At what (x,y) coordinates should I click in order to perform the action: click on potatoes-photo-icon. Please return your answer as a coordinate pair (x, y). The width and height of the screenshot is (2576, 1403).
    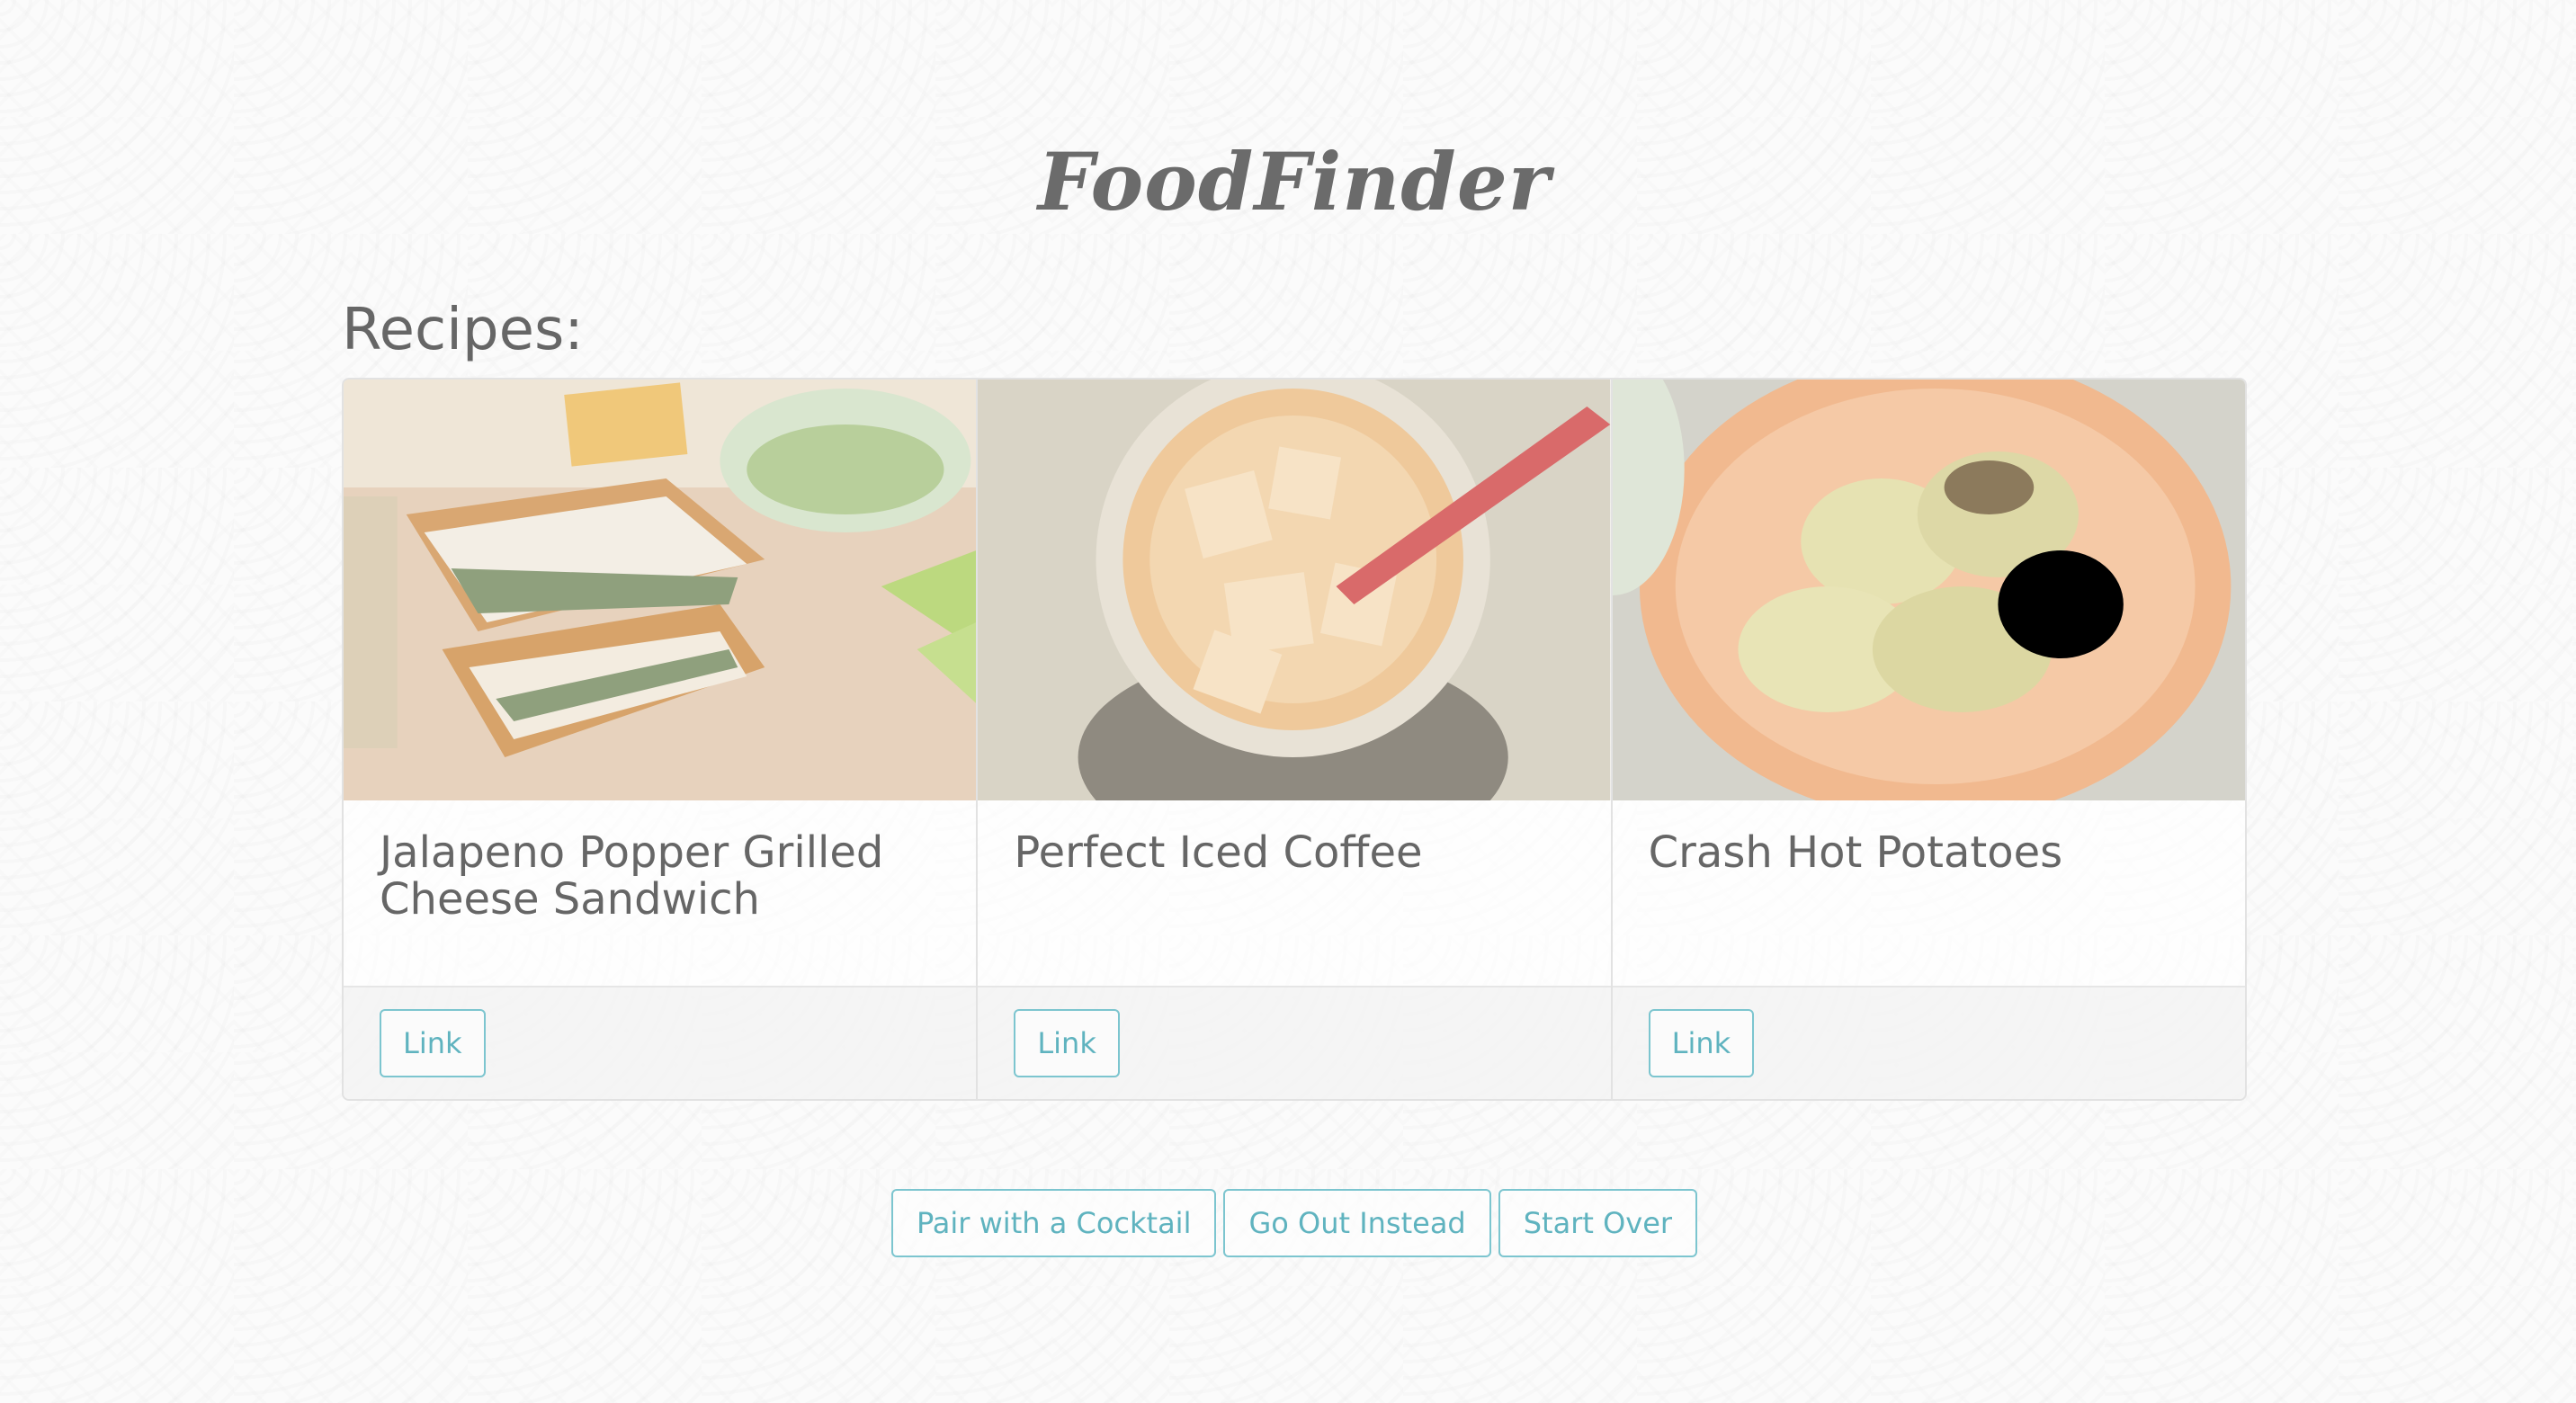
    Looking at the image, I should click on (1928, 590).